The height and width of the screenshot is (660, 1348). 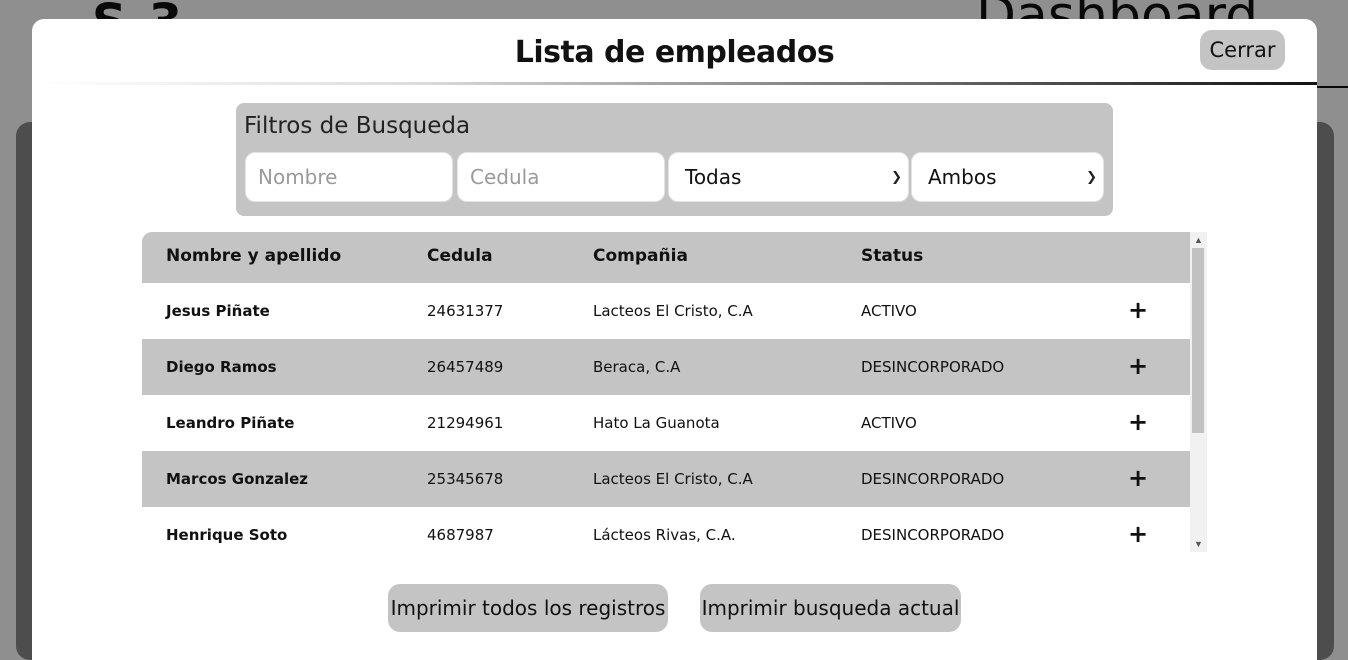 I want to click on table-header: Nombre y apellido Cedula Compañia Status, so click(x=666, y=257).